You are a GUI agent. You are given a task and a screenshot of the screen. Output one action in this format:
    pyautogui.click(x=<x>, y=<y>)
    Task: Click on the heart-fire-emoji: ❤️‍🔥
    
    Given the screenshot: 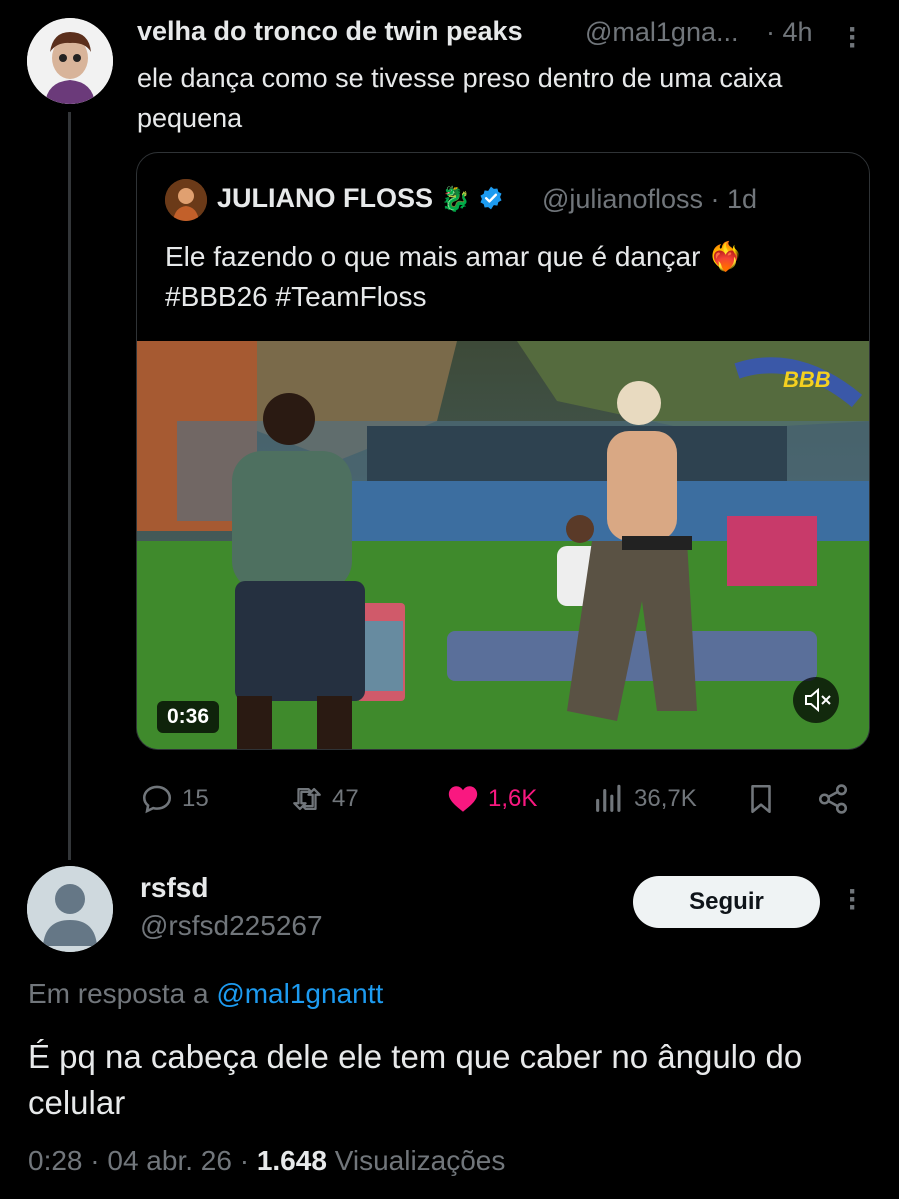 What is the action you would take?
    pyautogui.click(x=726, y=256)
    